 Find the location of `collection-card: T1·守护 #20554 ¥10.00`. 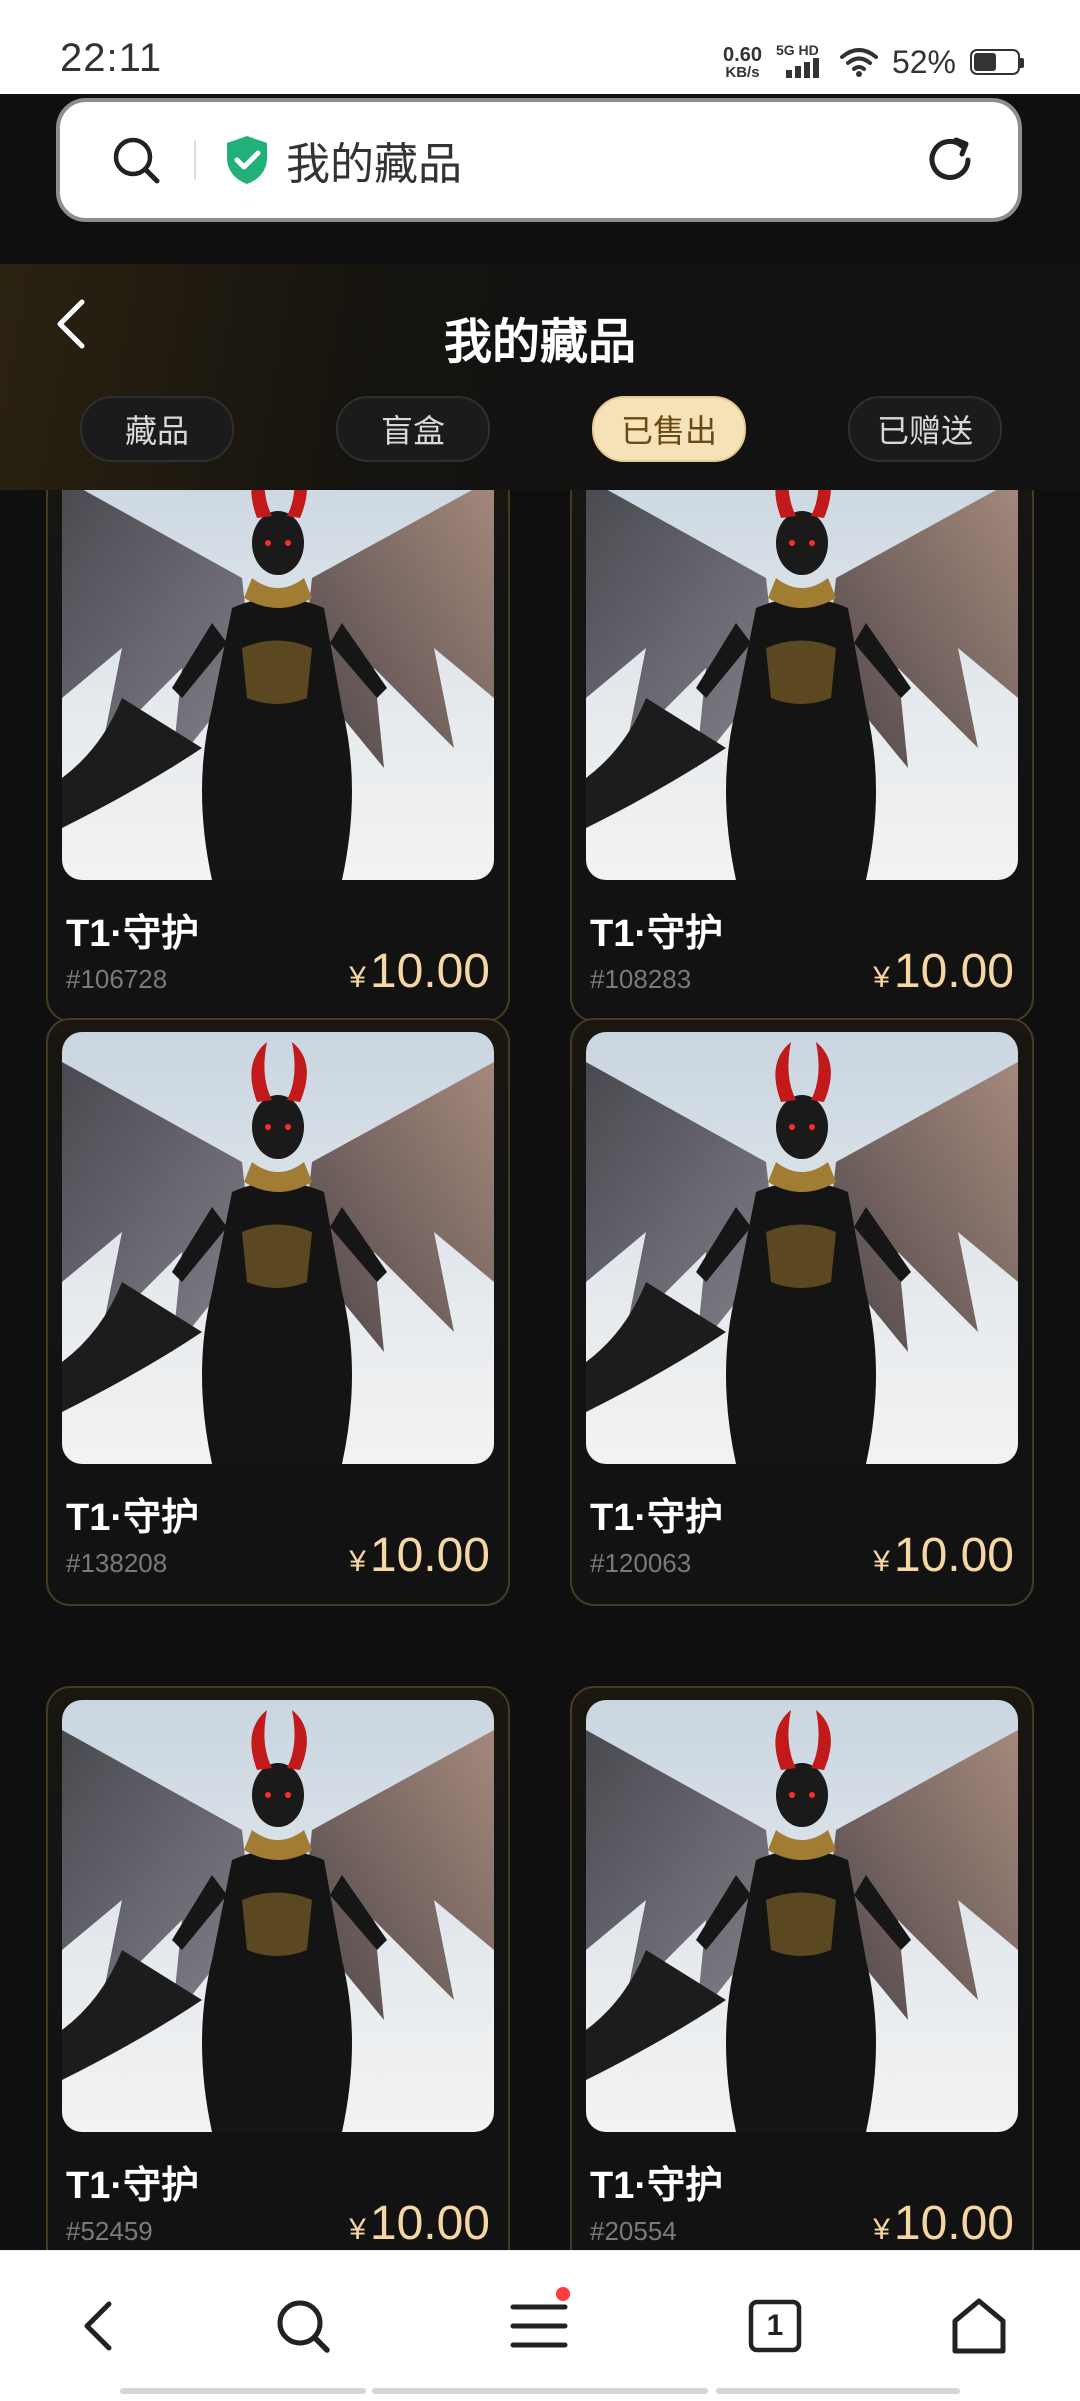

collection-card: T1·守护 #20554 ¥10.00 is located at coordinates (802, 1968).